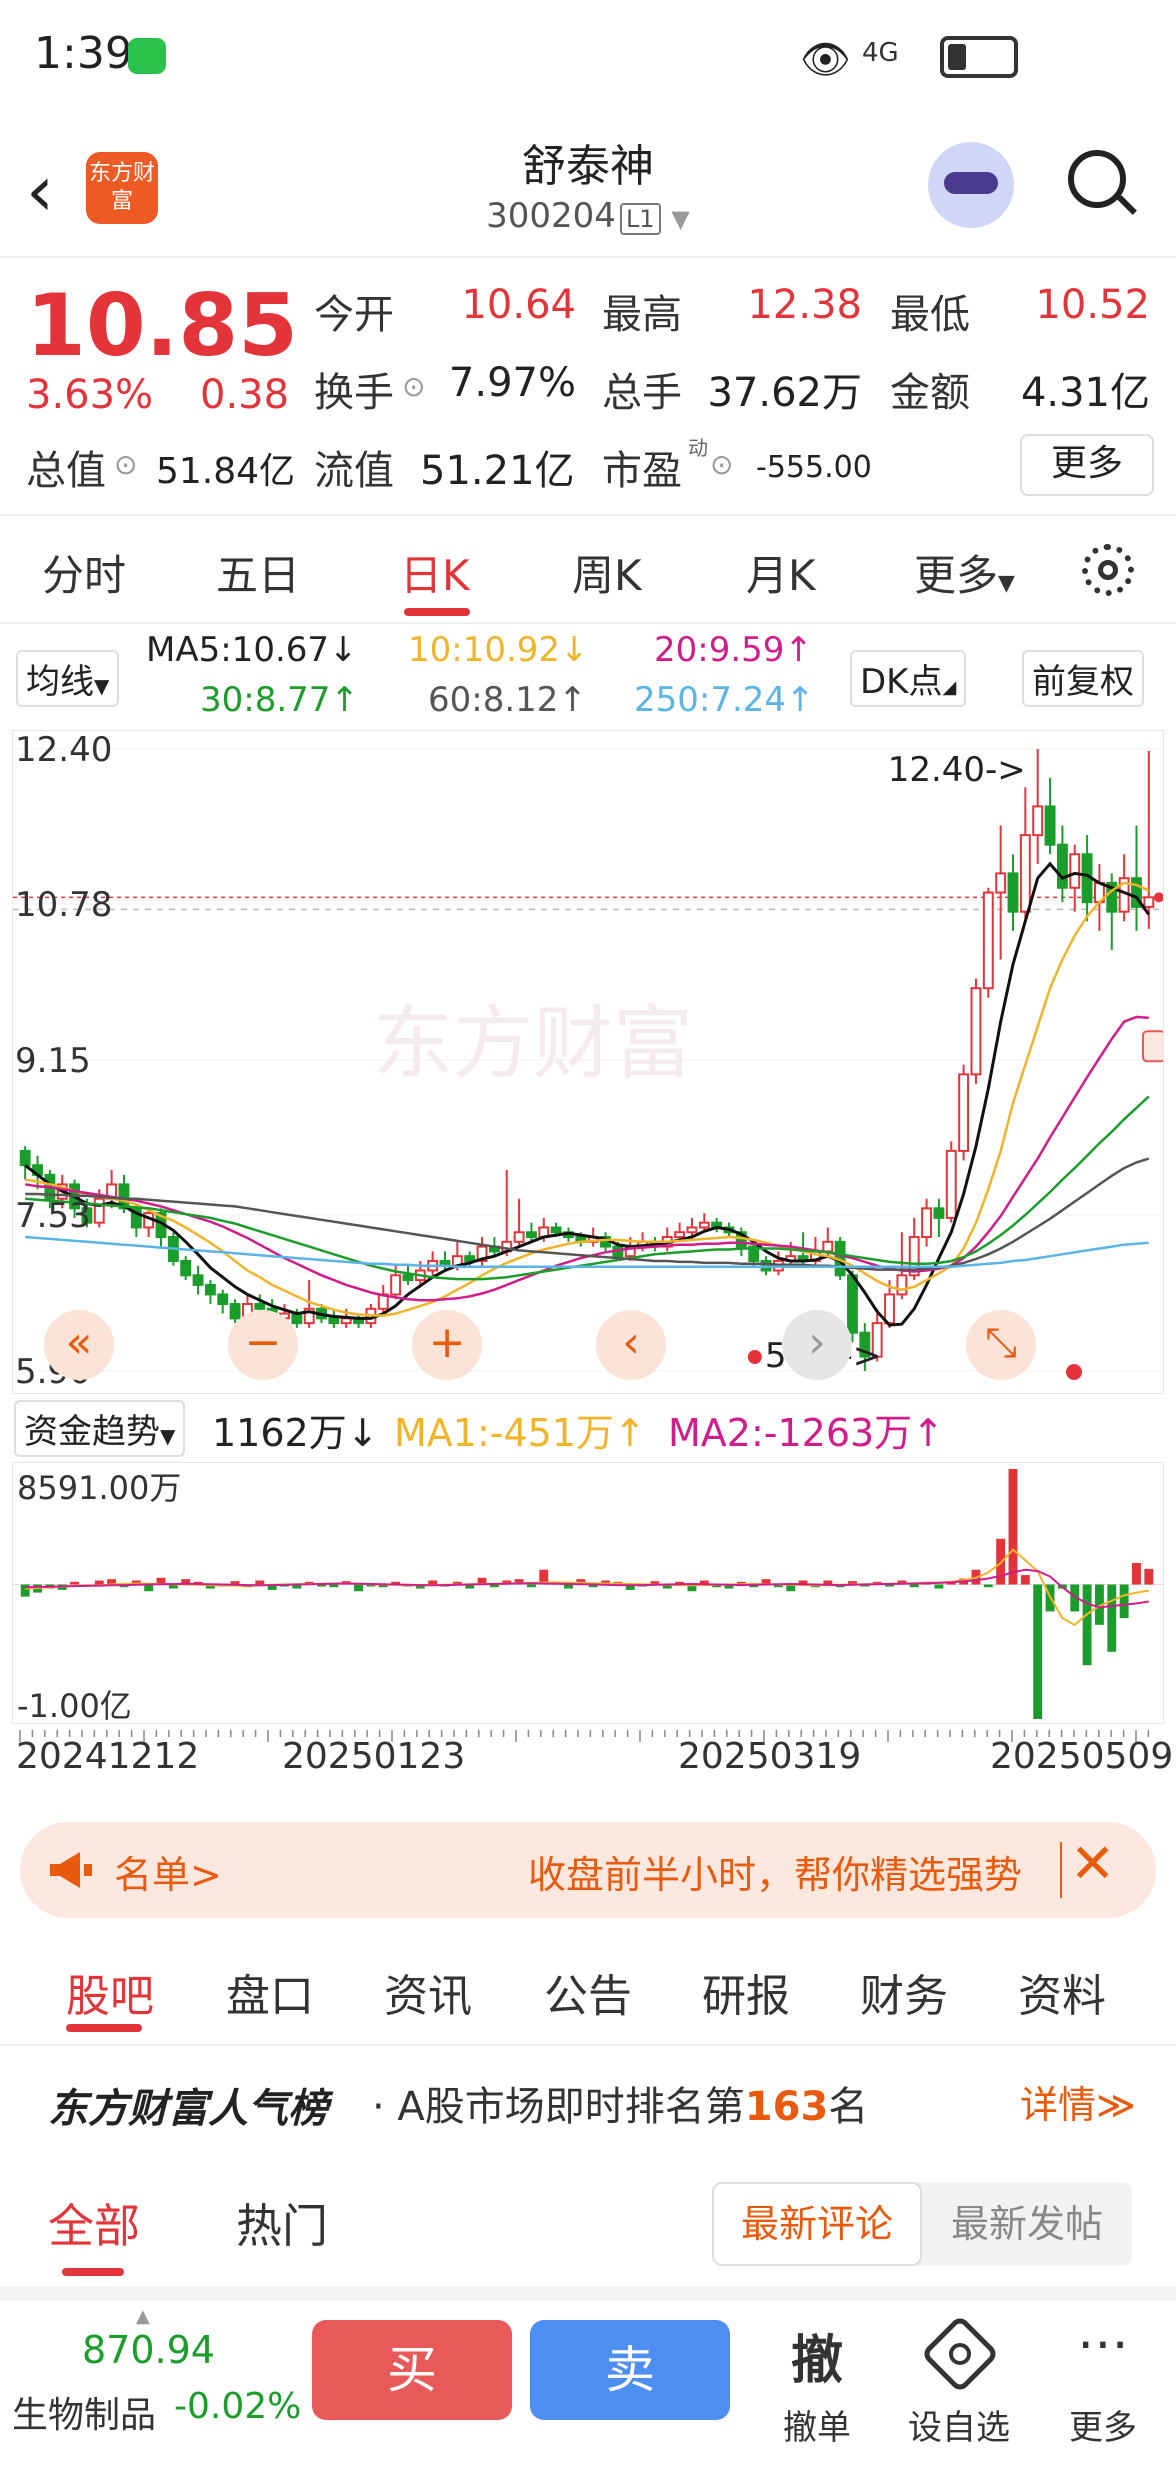  What do you see at coordinates (971, 185) in the screenshot?
I see `assistant-robot-icon` at bounding box center [971, 185].